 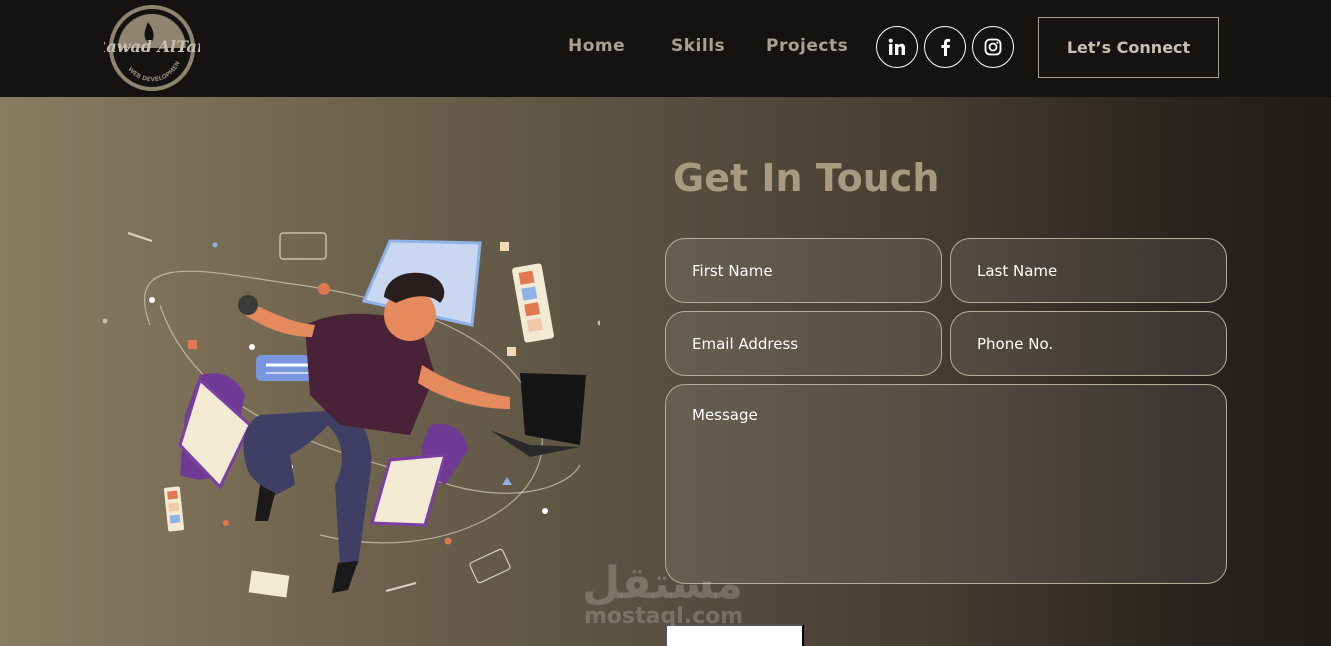 What do you see at coordinates (662, 583) in the screenshot?
I see `watermark-arabic: مستقل` at bounding box center [662, 583].